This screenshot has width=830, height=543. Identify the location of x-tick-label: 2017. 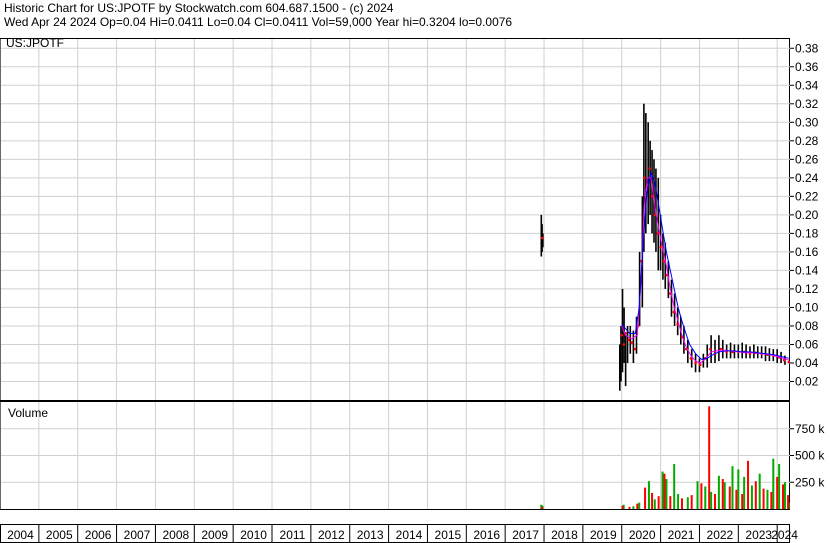
(525, 535).